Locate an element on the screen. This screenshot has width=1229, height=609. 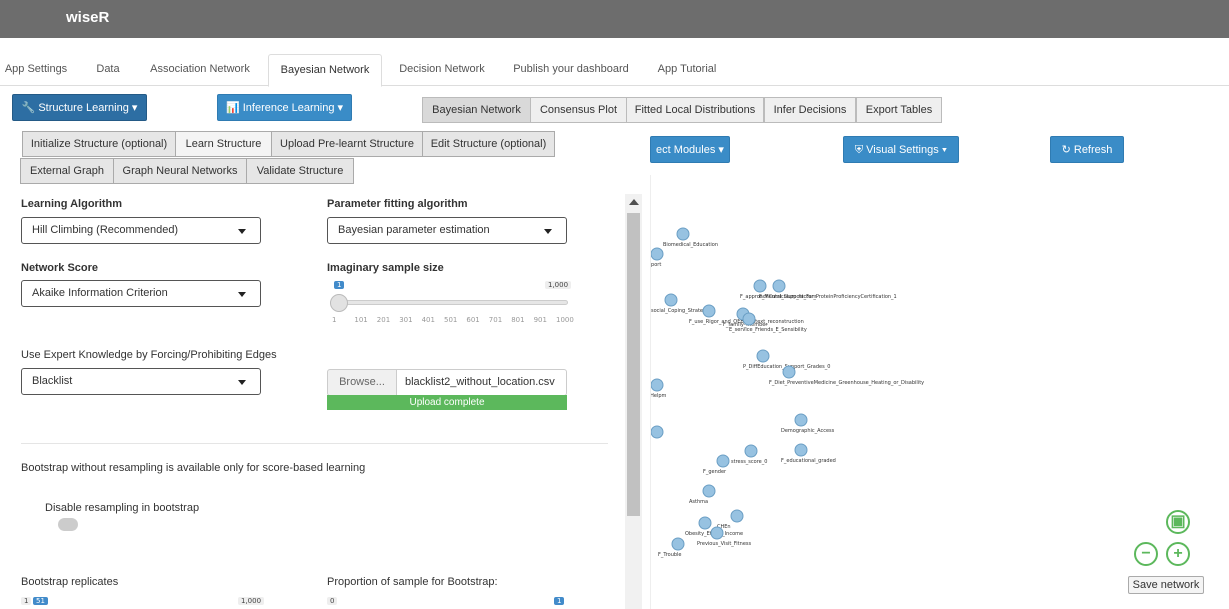
save-network-button: Save network is located at coordinates (1166, 585).